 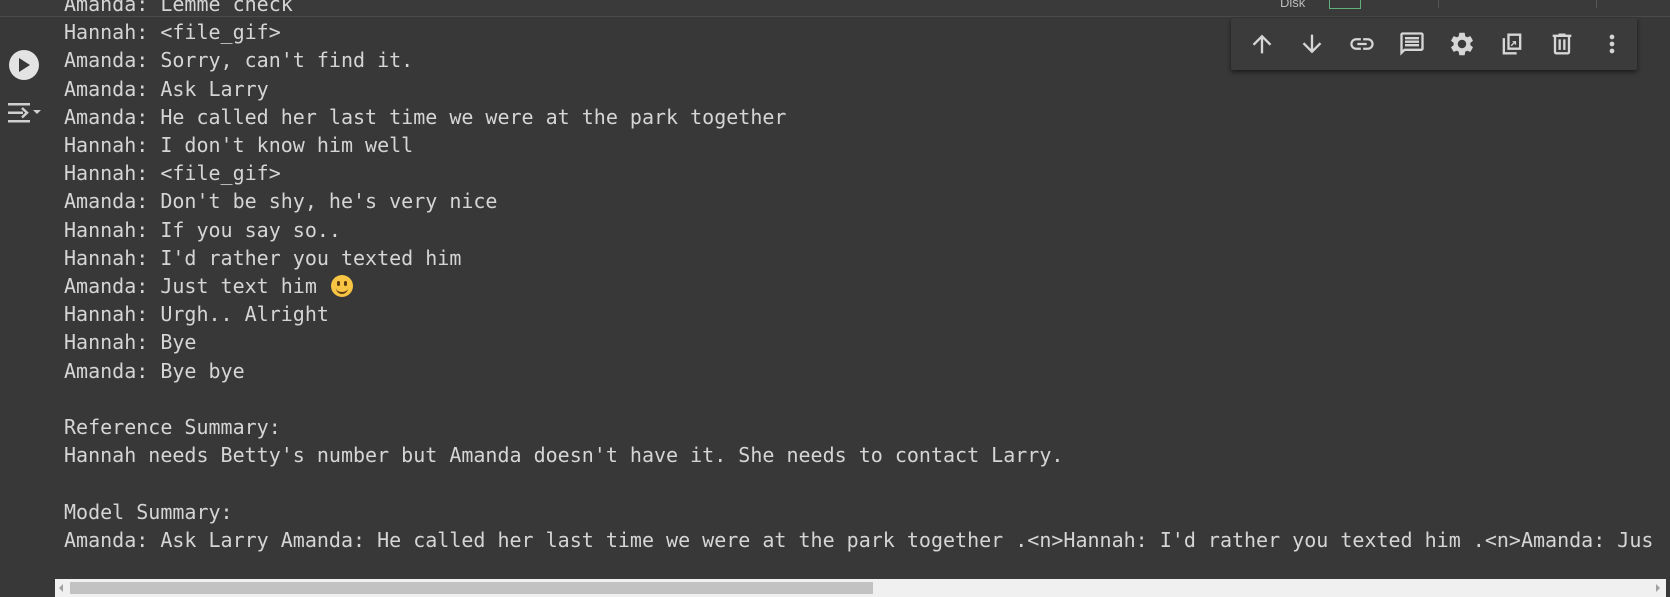 I want to click on trash-icon, so click(x=1562, y=44).